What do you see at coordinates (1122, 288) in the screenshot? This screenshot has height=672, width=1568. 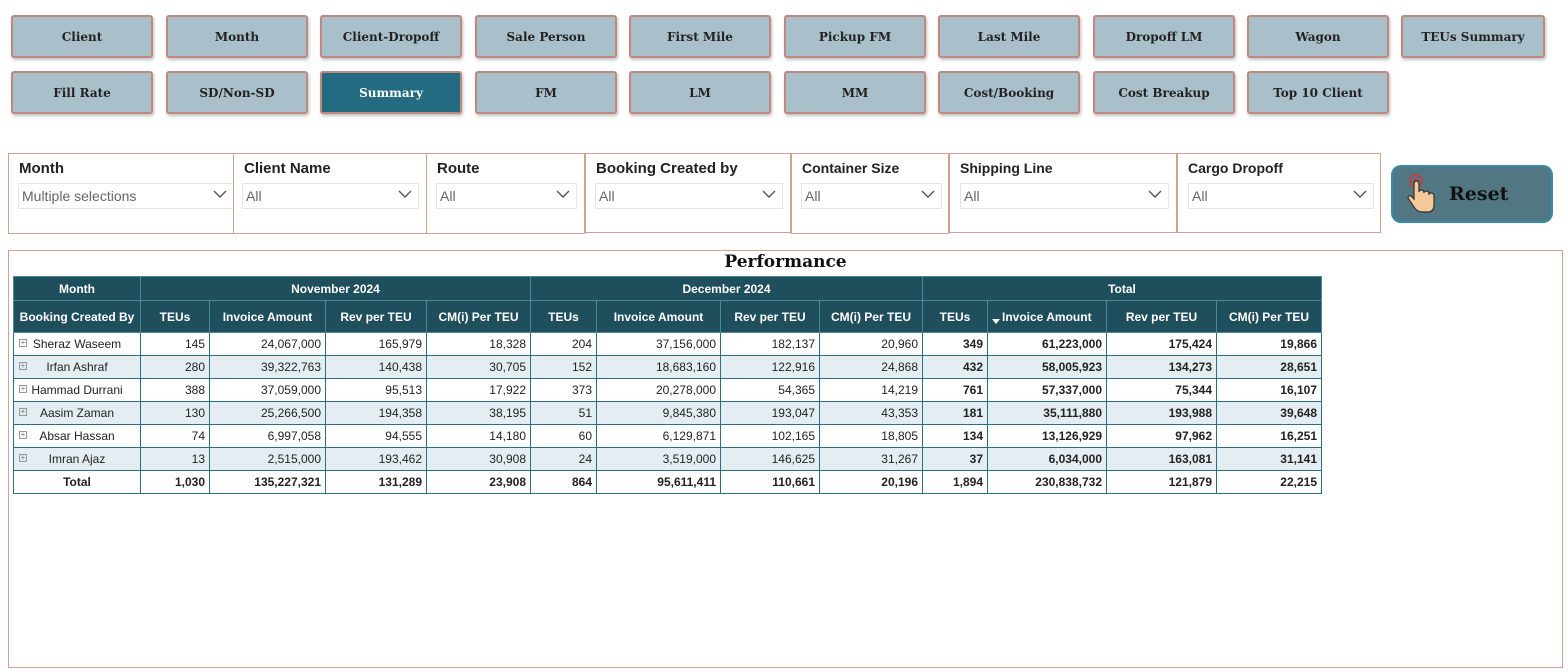 I see `group-header-total: Total` at bounding box center [1122, 288].